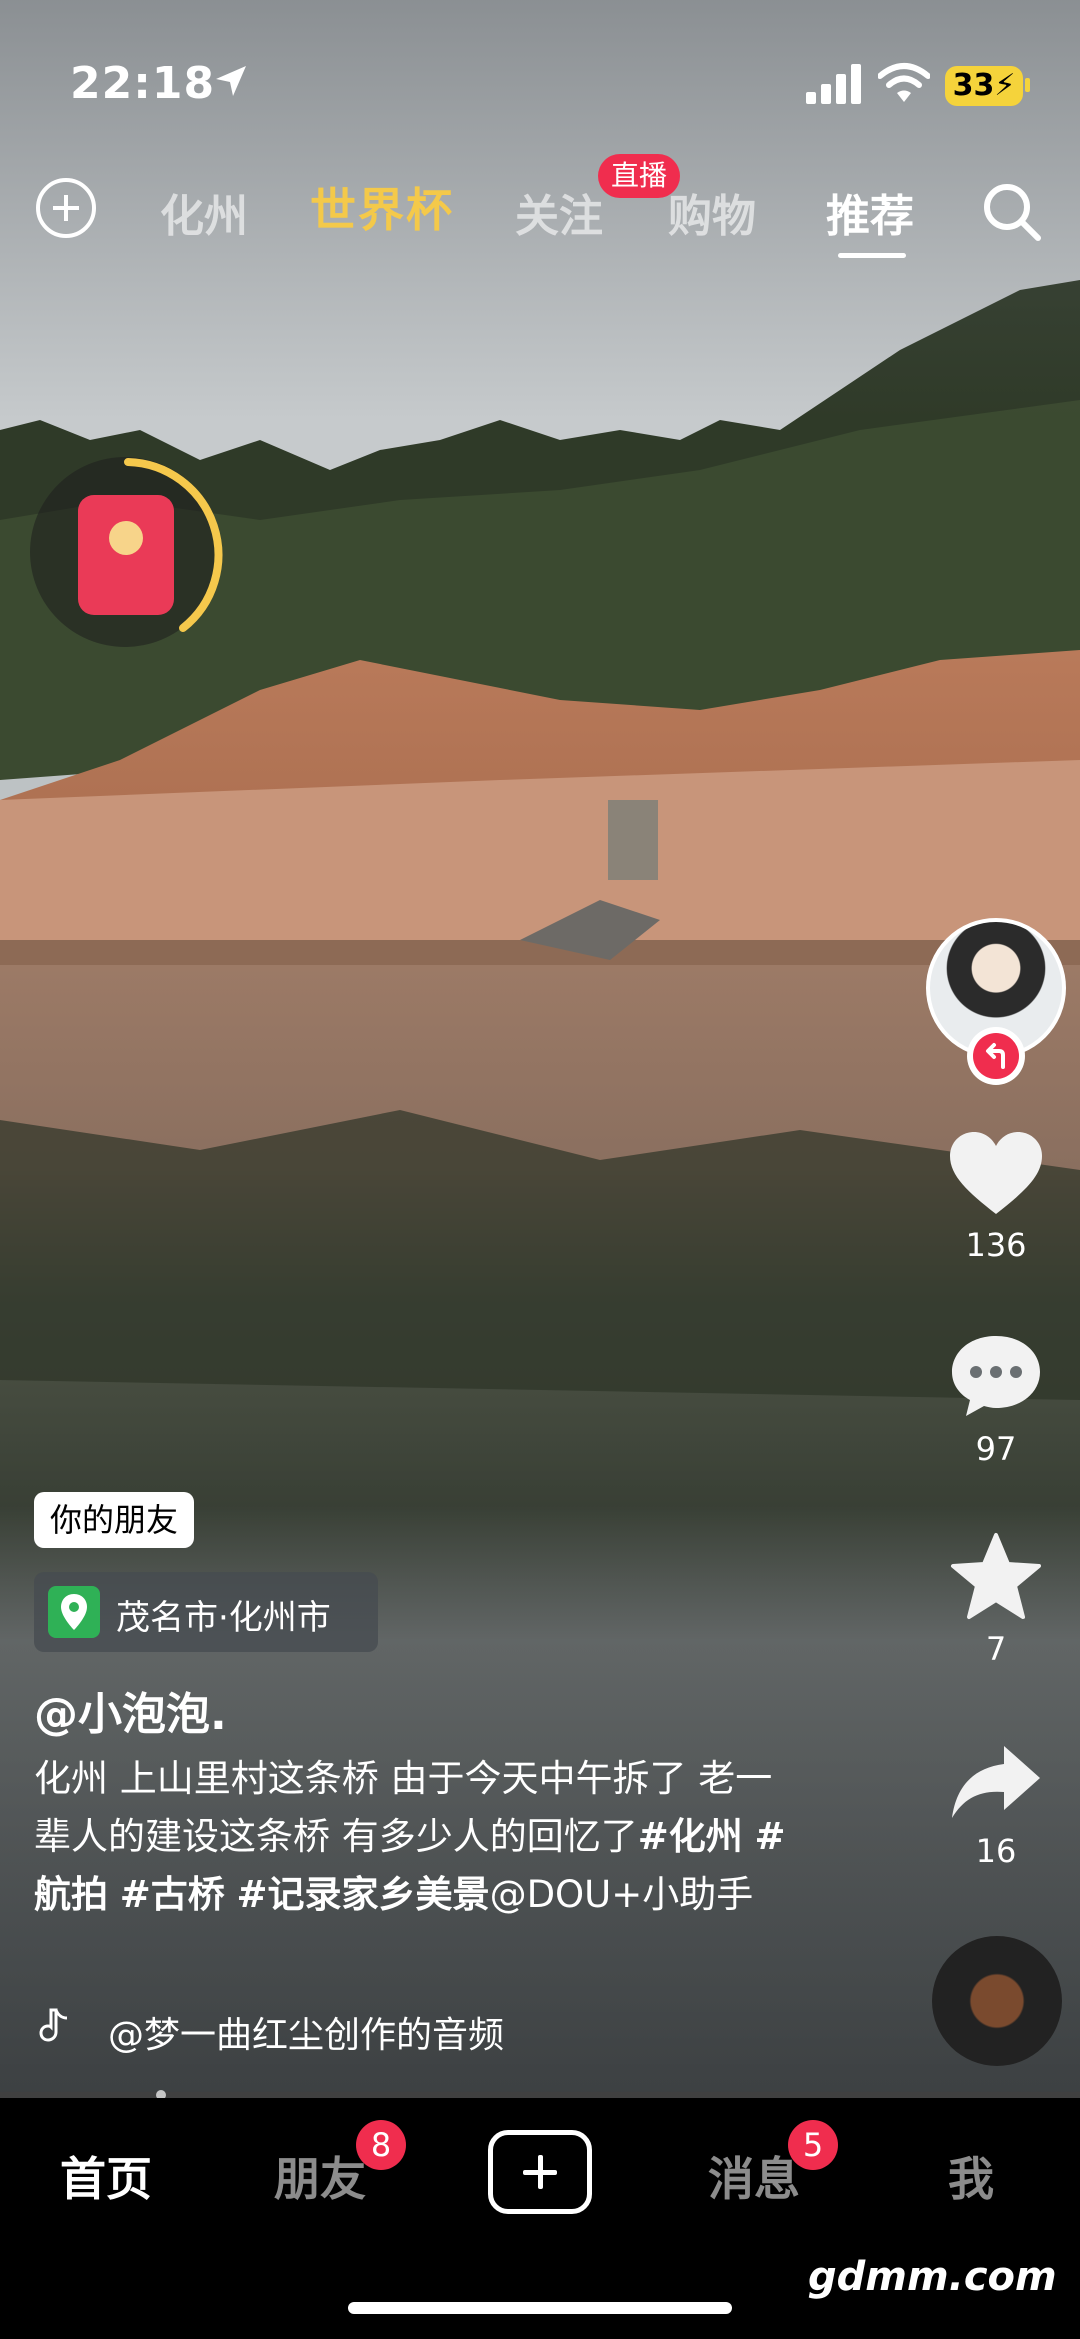 The width and height of the screenshot is (1080, 2339). Describe the element at coordinates (540, 2308) in the screenshot. I see `home-indicator` at that location.